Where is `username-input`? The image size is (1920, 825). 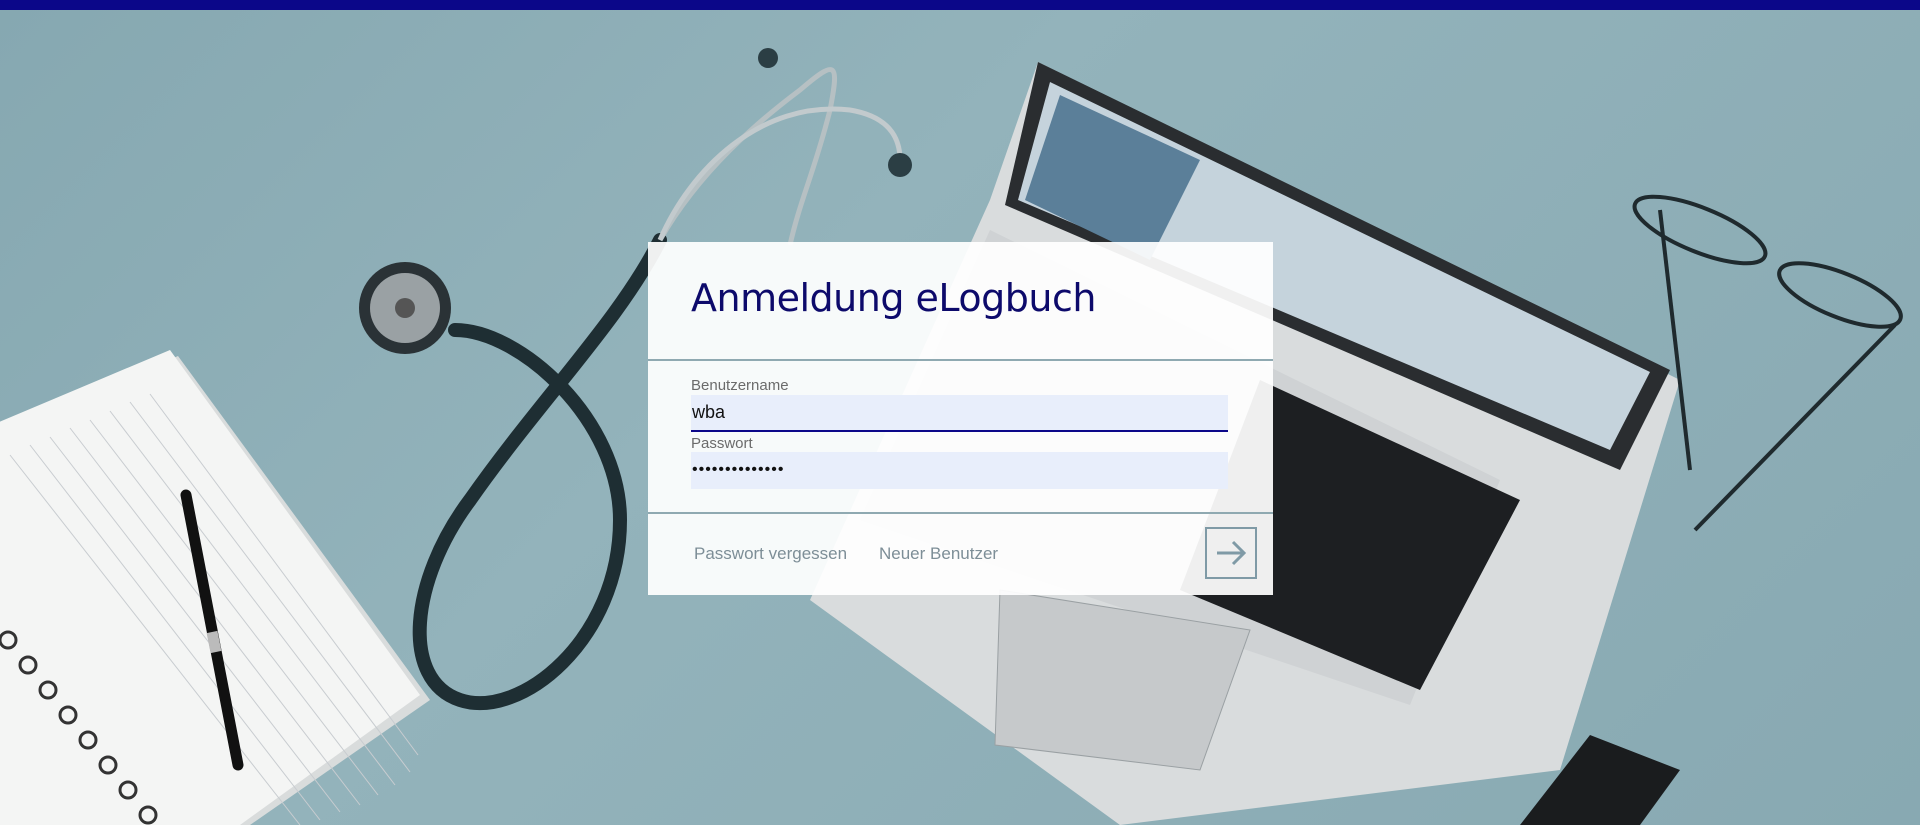
username-input is located at coordinates (959, 413).